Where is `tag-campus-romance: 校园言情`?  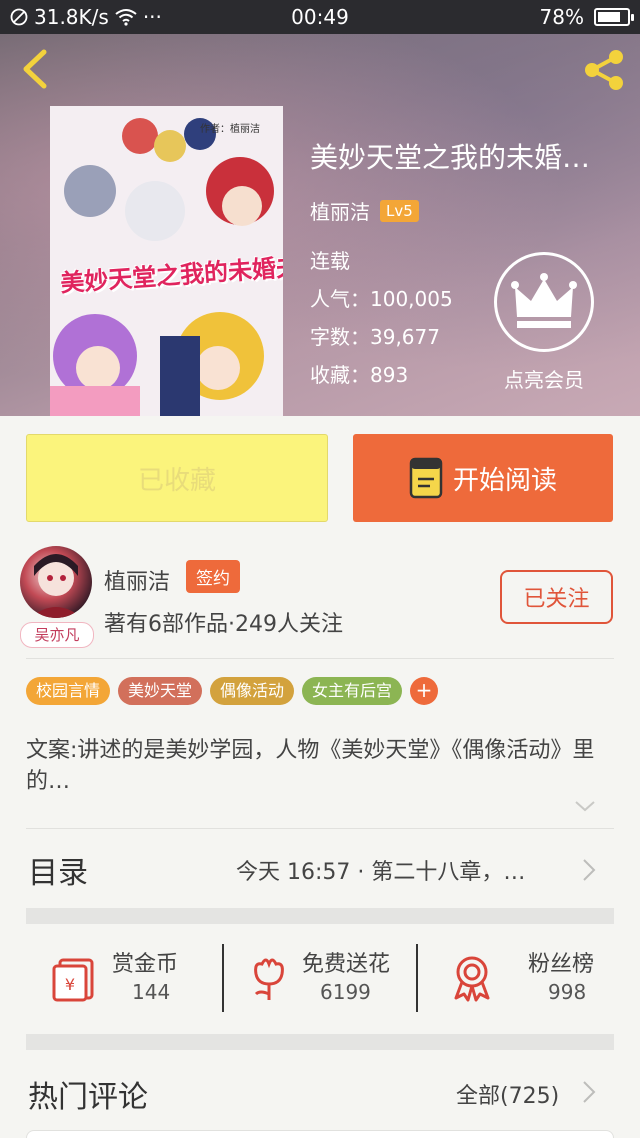
tag-campus-romance: 校园言情 is located at coordinates (68, 691).